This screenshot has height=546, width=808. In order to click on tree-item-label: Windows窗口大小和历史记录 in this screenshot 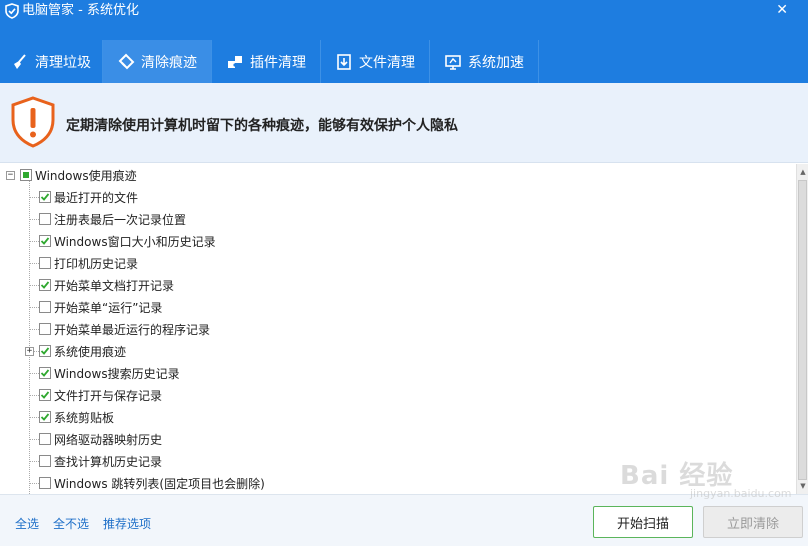, I will do `click(135, 241)`.